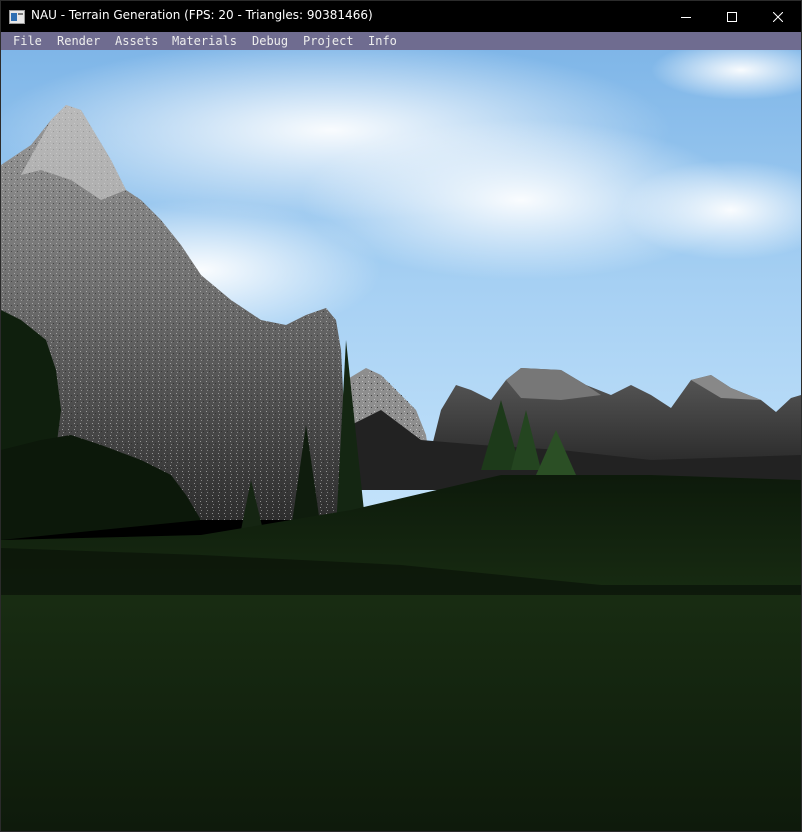  I want to click on menu-debug: Debug, so click(270, 41).